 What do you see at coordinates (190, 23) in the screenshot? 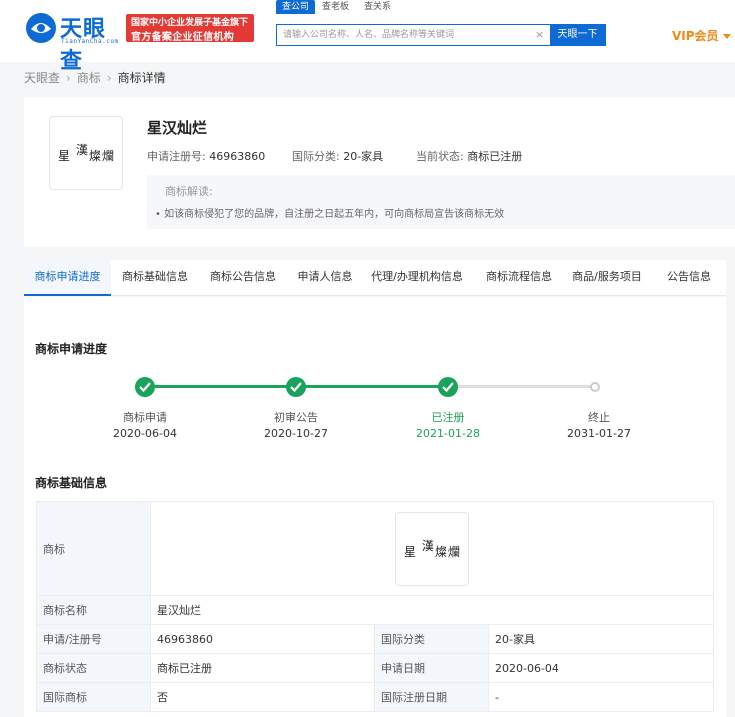
I see `badge-line1: 国家中小企业发展子基金旗下` at bounding box center [190, 23].